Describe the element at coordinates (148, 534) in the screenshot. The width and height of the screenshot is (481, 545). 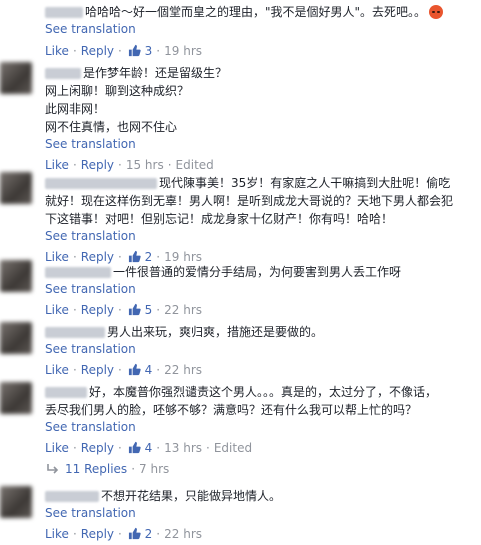
I see `like-count: 2` at that location.